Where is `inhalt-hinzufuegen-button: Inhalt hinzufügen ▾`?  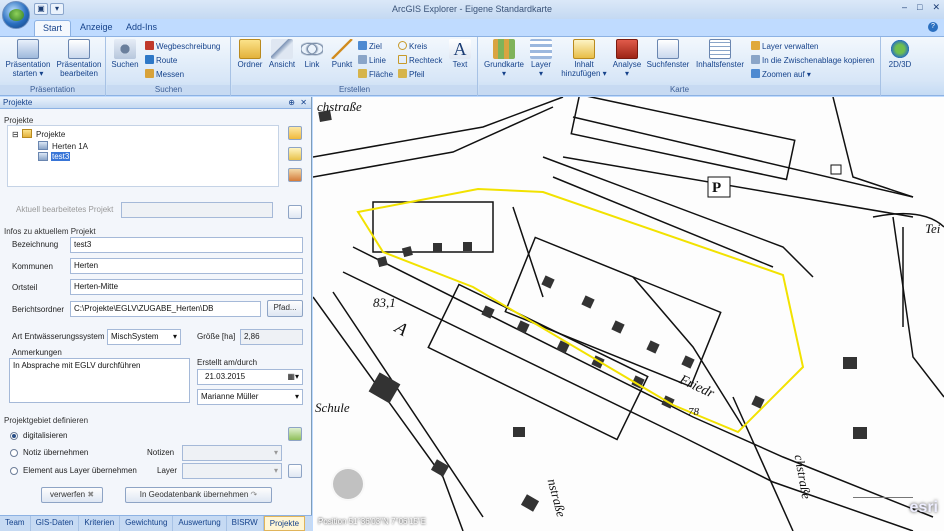
inhalt-hinzufuegen-button: Inhalt hinzufügen ▾ is located at coordinates (584, 58).